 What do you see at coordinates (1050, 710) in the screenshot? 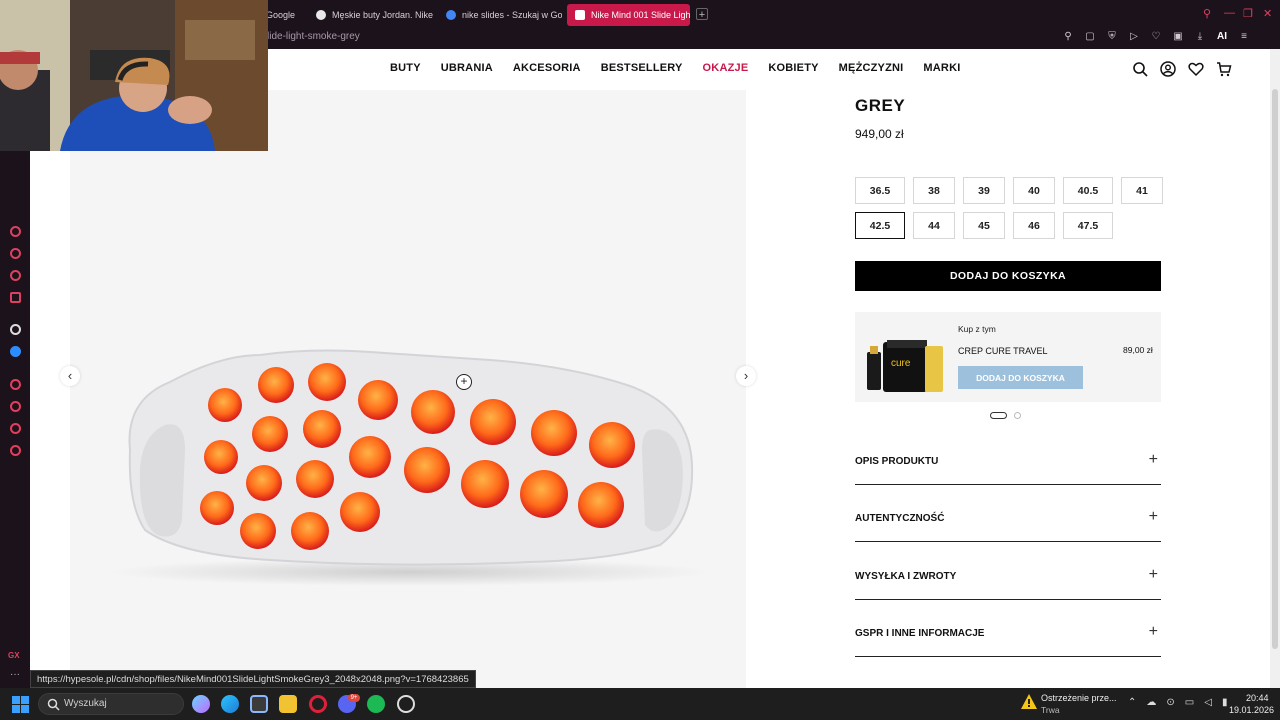
I see `warning-subtitle: Trwa` at bounding box center [1050, 710].